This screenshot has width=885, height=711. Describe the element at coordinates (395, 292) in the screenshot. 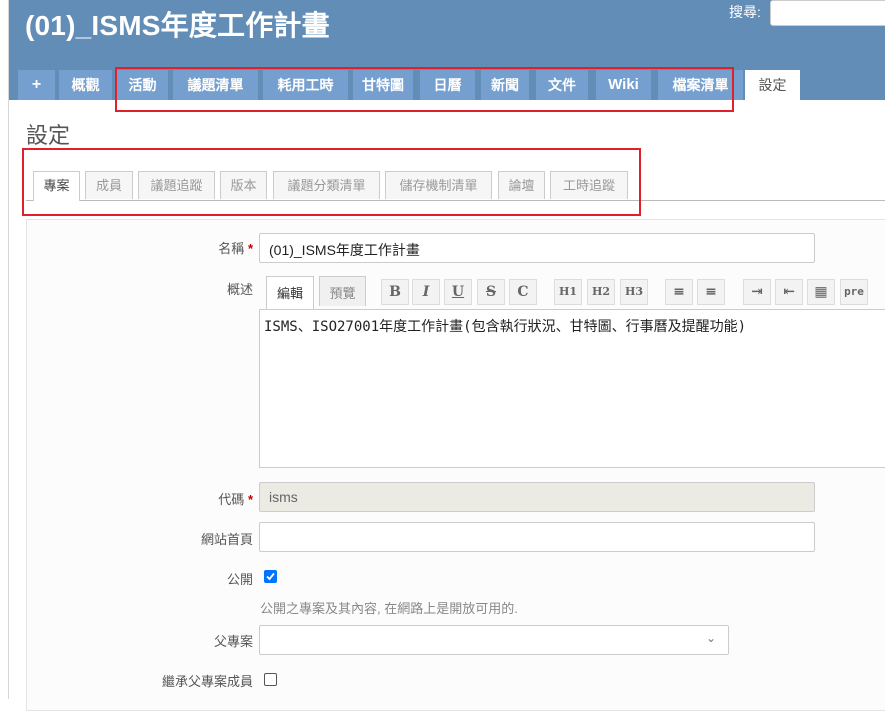

I see `bold-icon: B` at that location.